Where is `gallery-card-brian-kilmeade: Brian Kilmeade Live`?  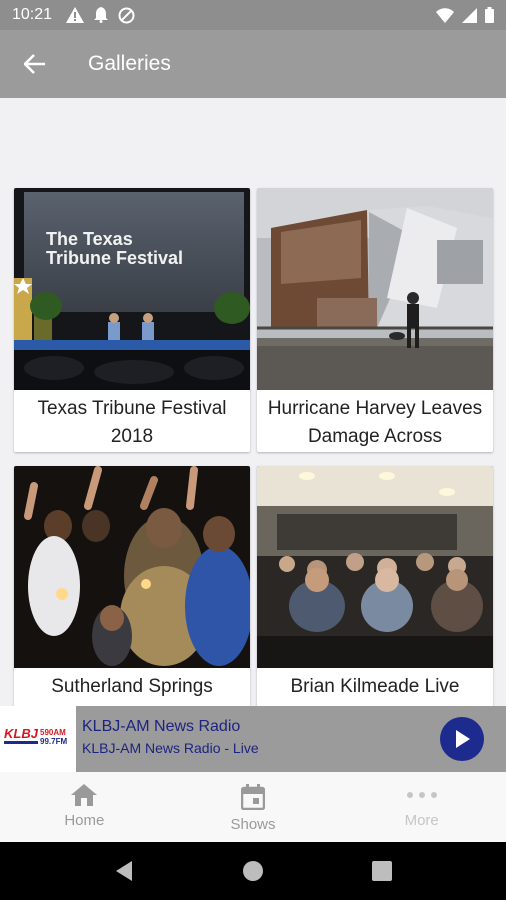
gallery-card-brian-kilmeade: Brian Kilmeade Live is located at coordinates (375, 586).